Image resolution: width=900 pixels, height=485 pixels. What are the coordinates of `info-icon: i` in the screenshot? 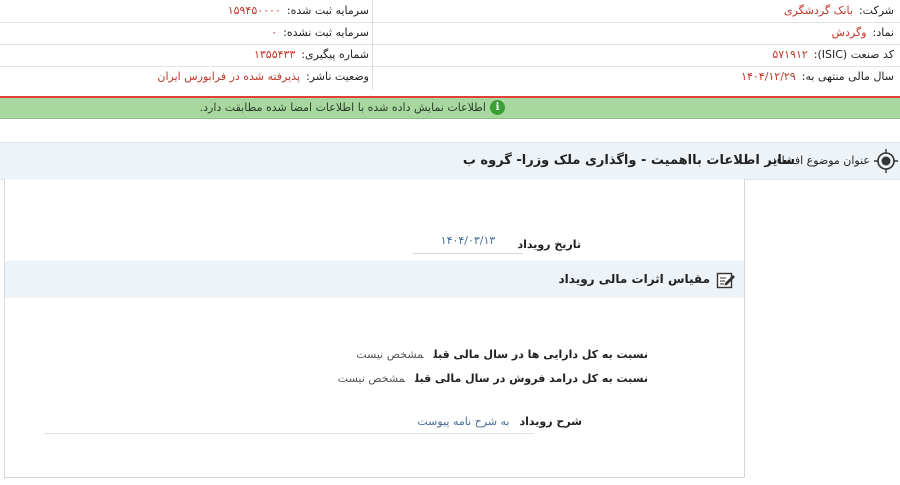 It's located at (497, 107).